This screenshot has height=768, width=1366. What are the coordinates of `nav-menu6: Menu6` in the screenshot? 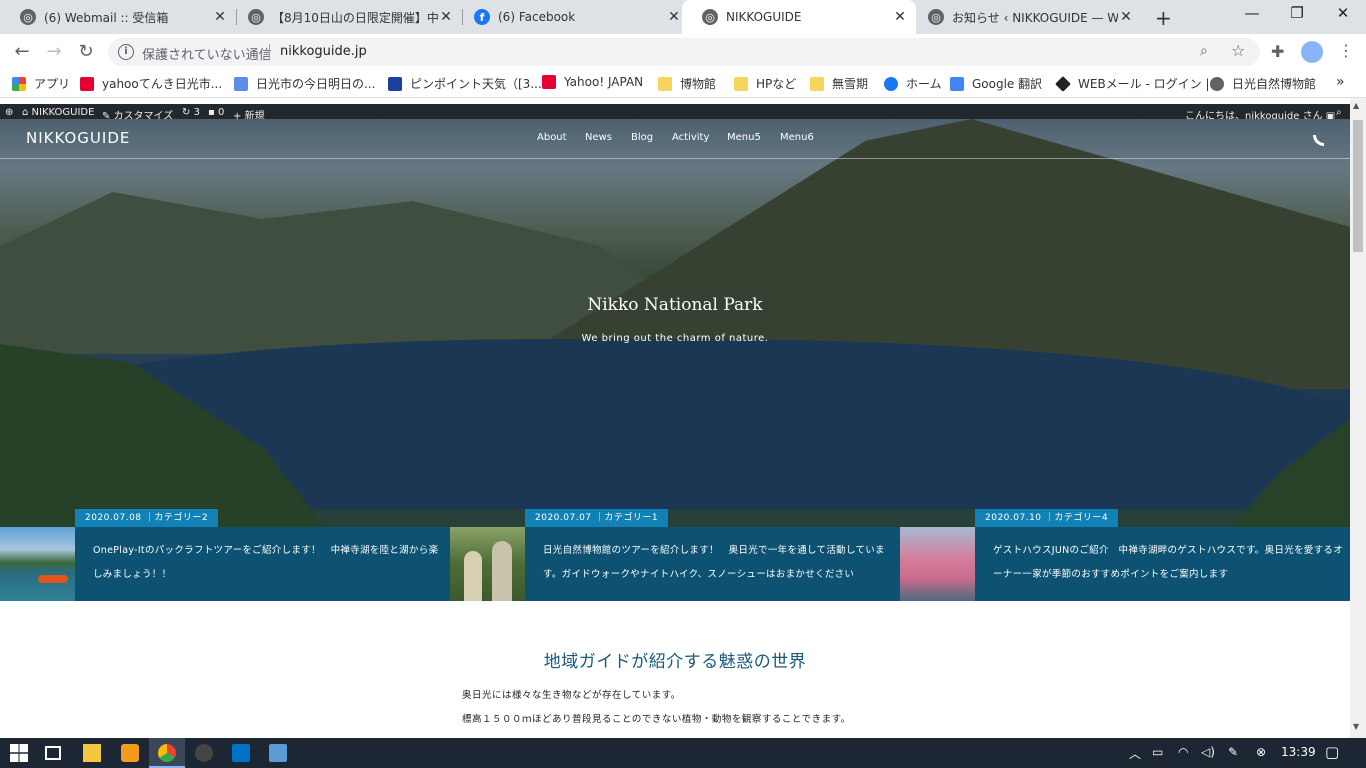 It's located at (797, 137).